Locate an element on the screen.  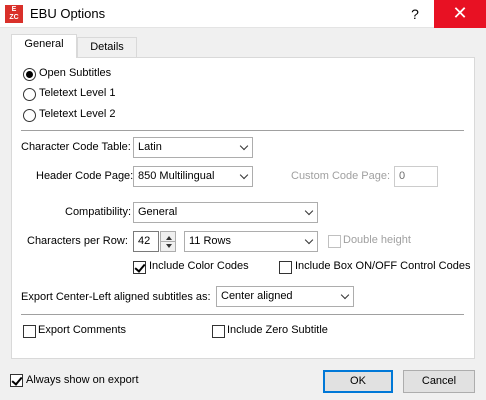
teletext-level-1-radio is located at coordinates (29, 94).